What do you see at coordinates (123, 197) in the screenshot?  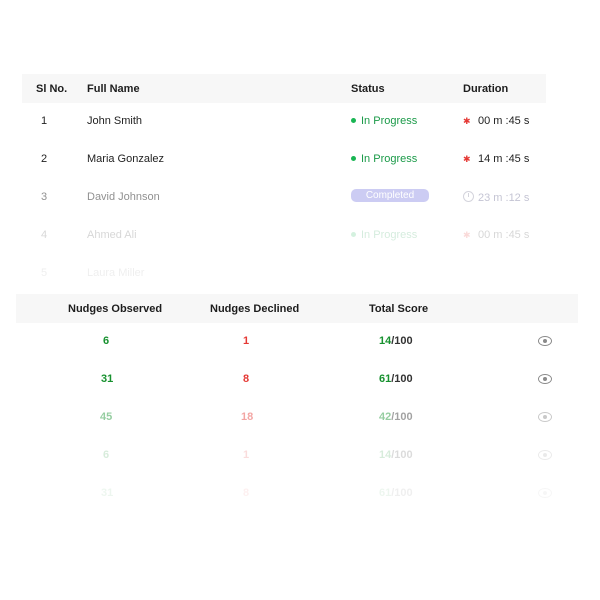 I see `full-name: David Johnson` at bounding box center [123, 197].